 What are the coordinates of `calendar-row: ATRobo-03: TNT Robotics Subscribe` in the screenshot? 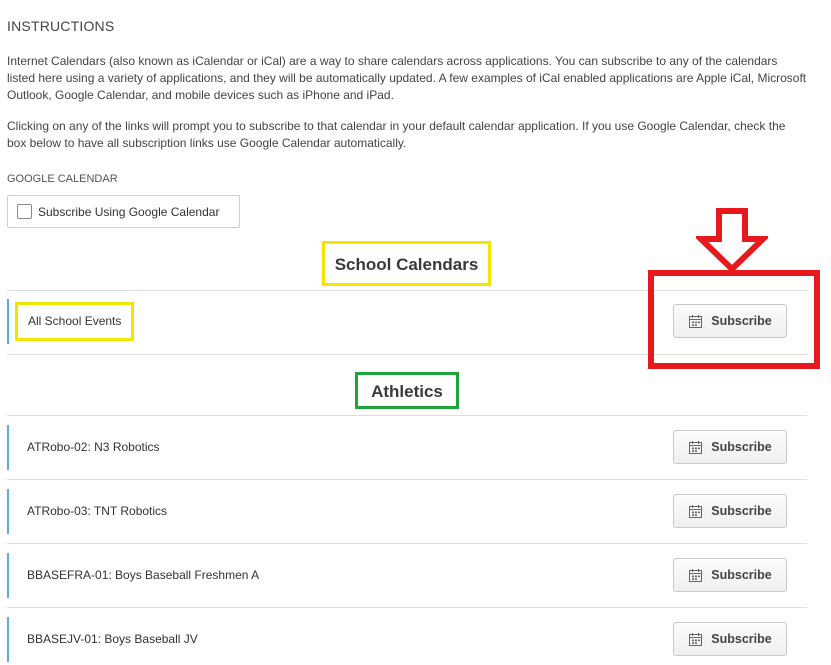 It's located at (407, 511).